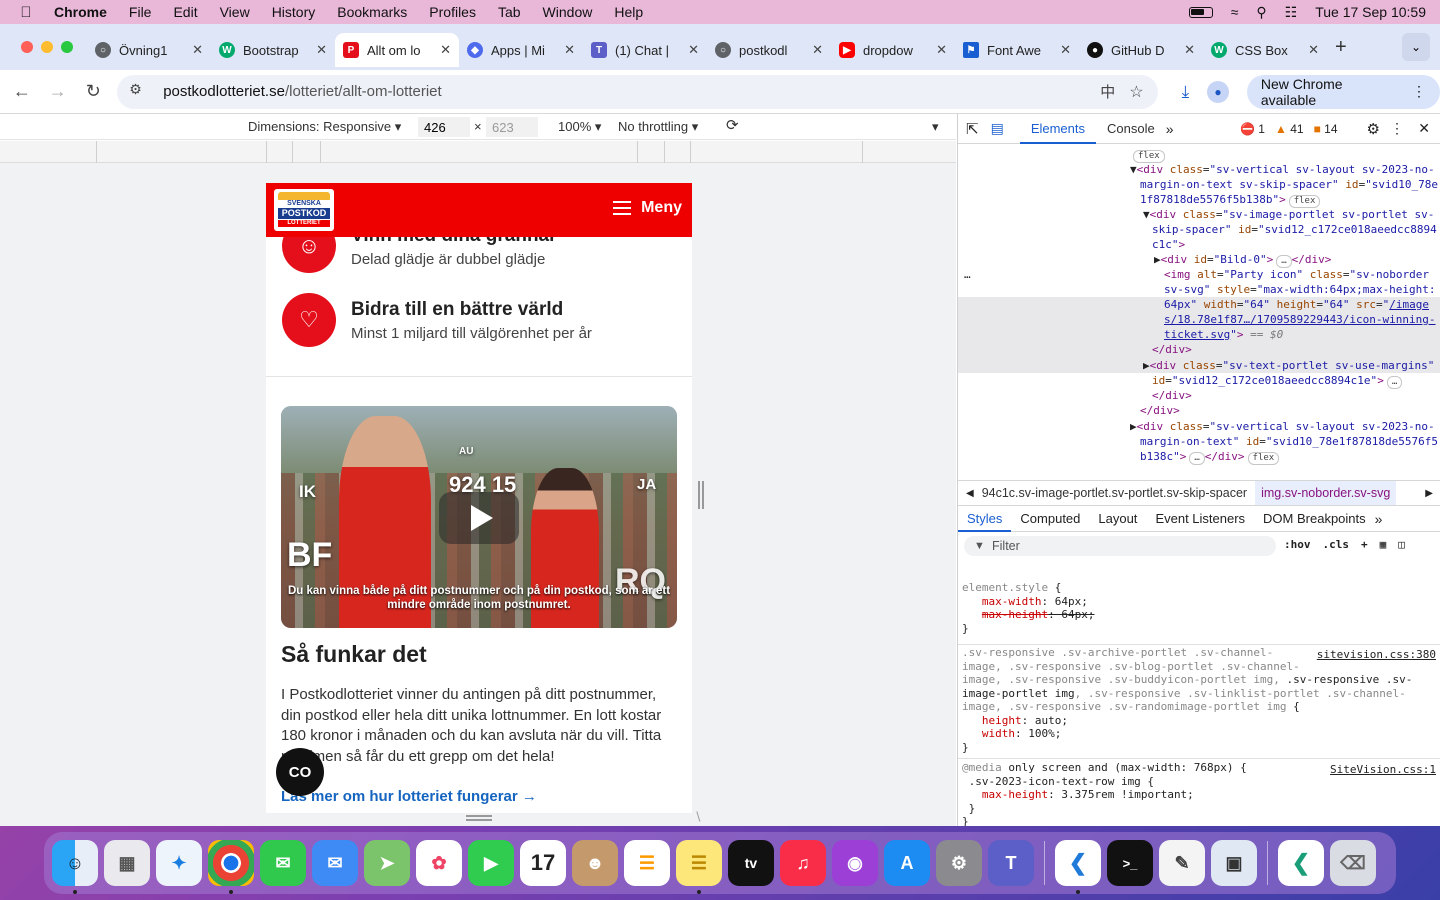 The width and height of the screenshot is (1440, 900). I want to click on device-width-input, so click(444, 127).